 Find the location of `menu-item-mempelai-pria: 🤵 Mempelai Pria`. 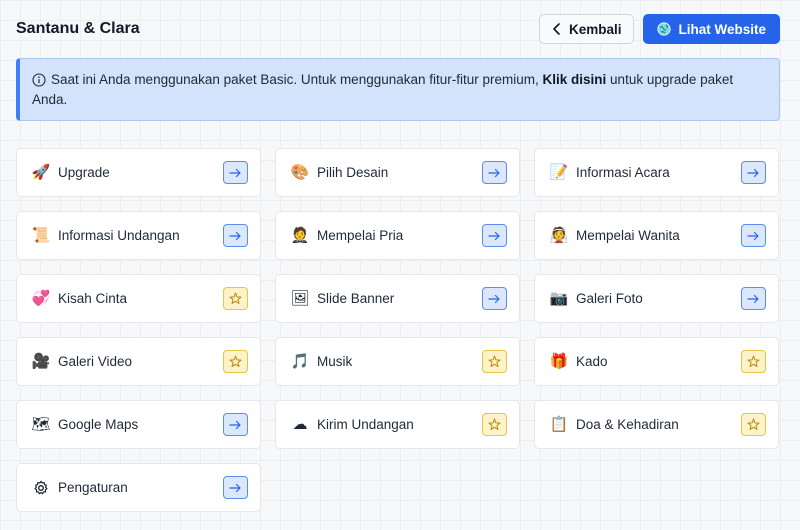

menu-item-mempelai-pria: 🤵 Mempelai Pria is located at coordinates (397, 235).